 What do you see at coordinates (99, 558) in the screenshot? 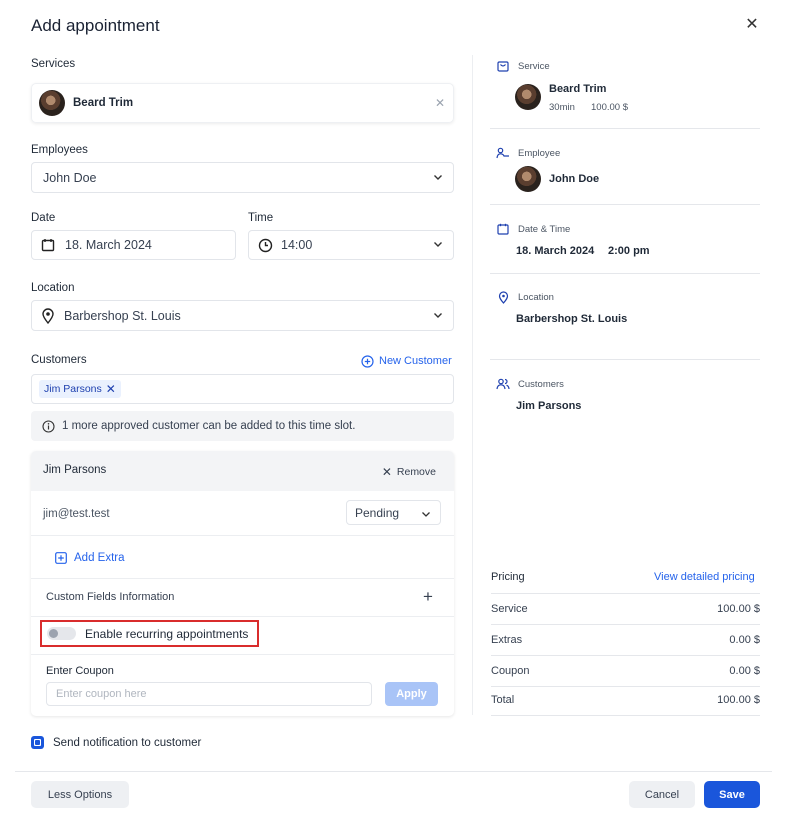
I see `add-extra-label: Add Extra` at bounding box center [99, 558].